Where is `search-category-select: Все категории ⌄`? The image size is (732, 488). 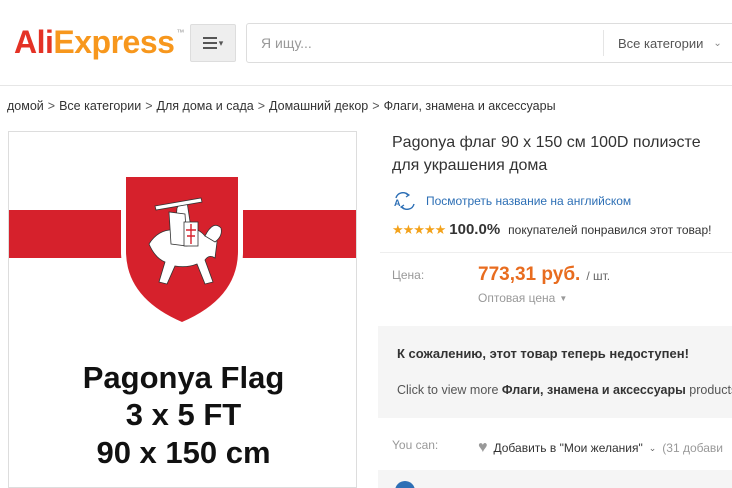 search-category-select: Все категории ⌄ is located at coordinates (667, 43).